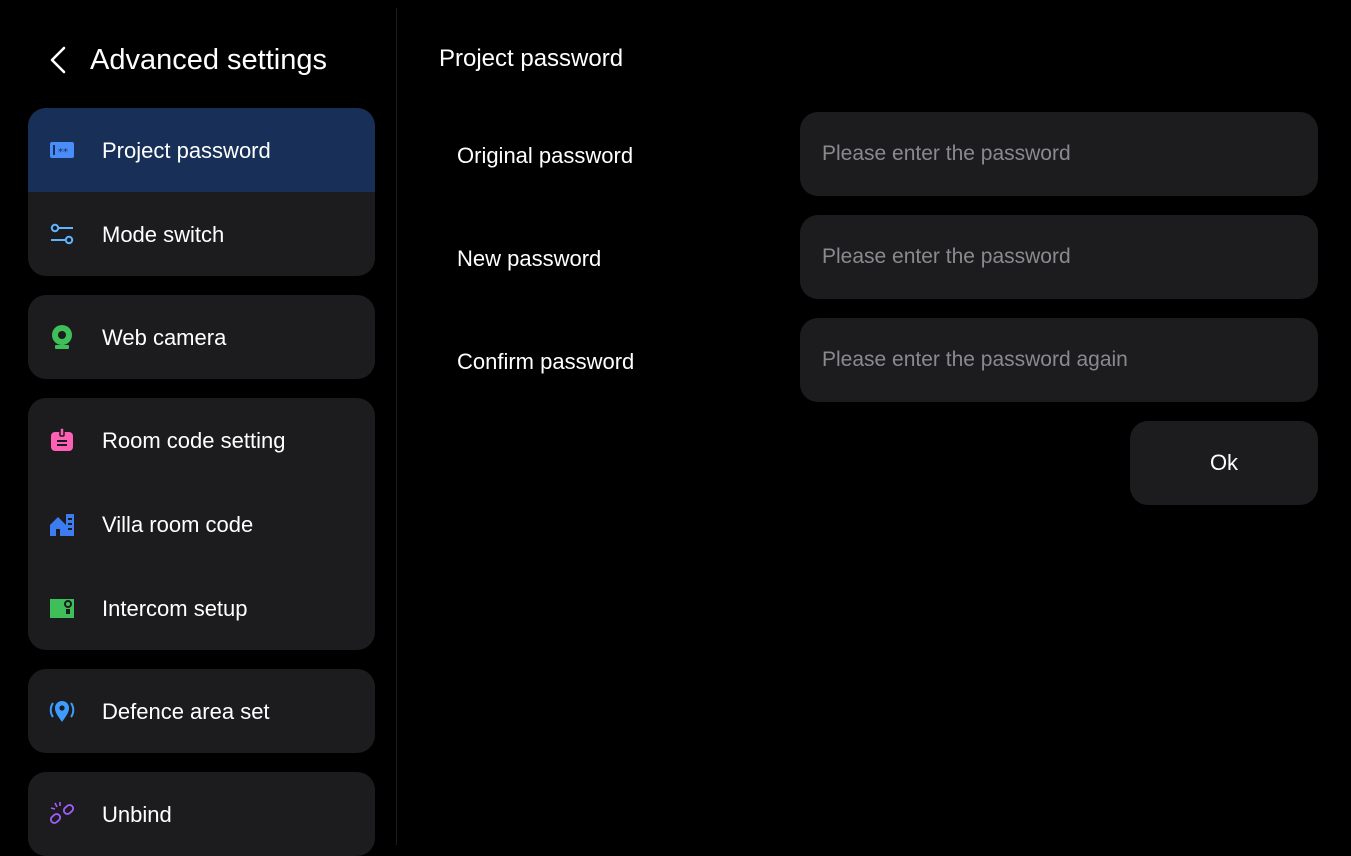 Image resolution: width=1351 pixels, height=856 pixels. Describe the element at coordinates (1224, 463) in the screenshot. I see `ok-button: Ok` at that location.